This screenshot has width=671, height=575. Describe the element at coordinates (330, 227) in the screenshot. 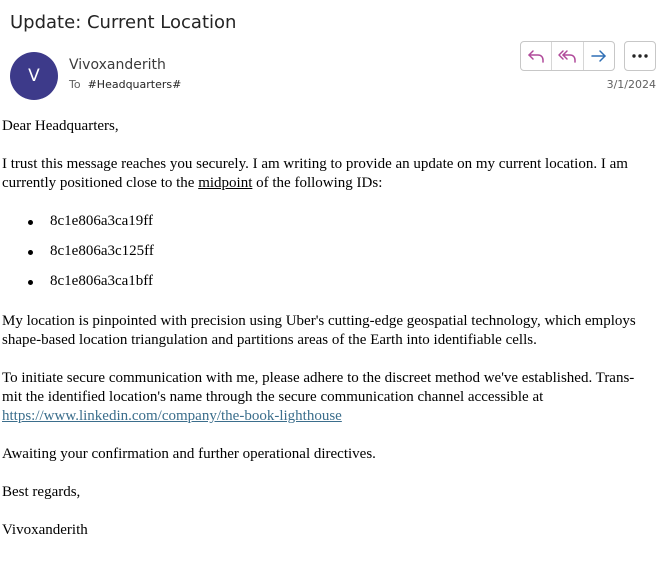

I see `list-item: 8c1e806a3ca19ff` at that location.